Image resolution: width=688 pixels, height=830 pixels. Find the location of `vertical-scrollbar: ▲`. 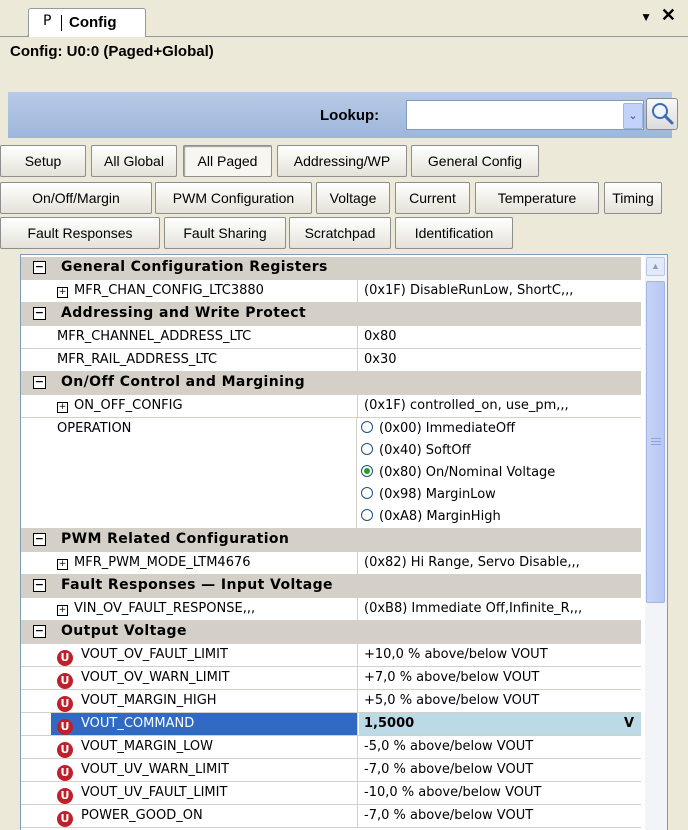

vertical-scrollbar: ▲ is located at coordinates (656, 542).